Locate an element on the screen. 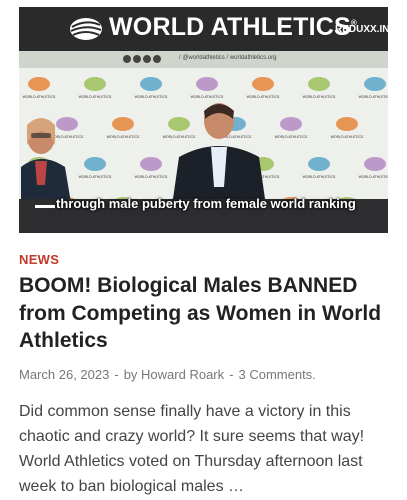 This screenshot has height=500, width=407. social-bar: / @worldathletics / worldathletics.org is located at coordinates (203, 59).